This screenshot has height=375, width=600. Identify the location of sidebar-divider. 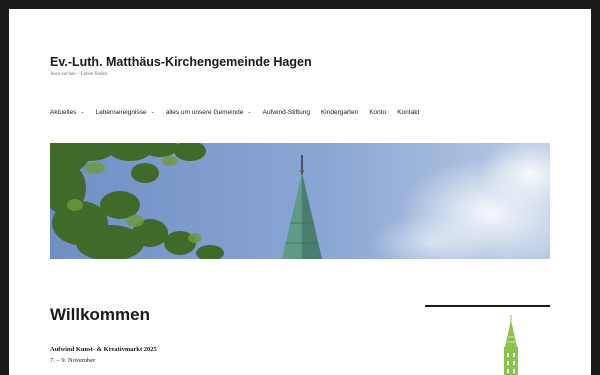
(487, 306).